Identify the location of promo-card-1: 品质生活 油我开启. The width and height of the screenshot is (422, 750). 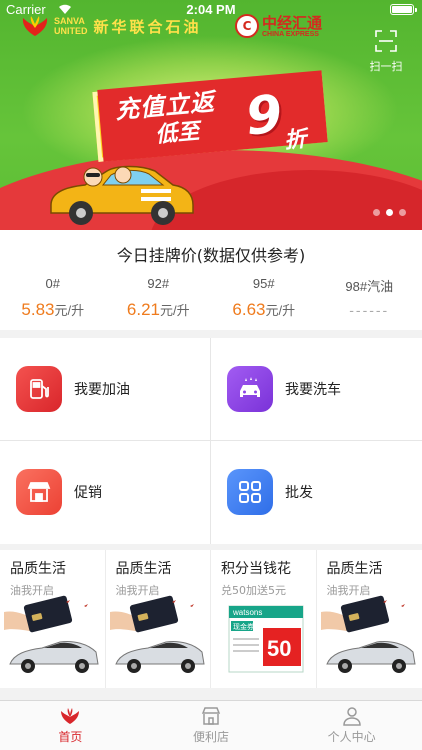
(53, 619).